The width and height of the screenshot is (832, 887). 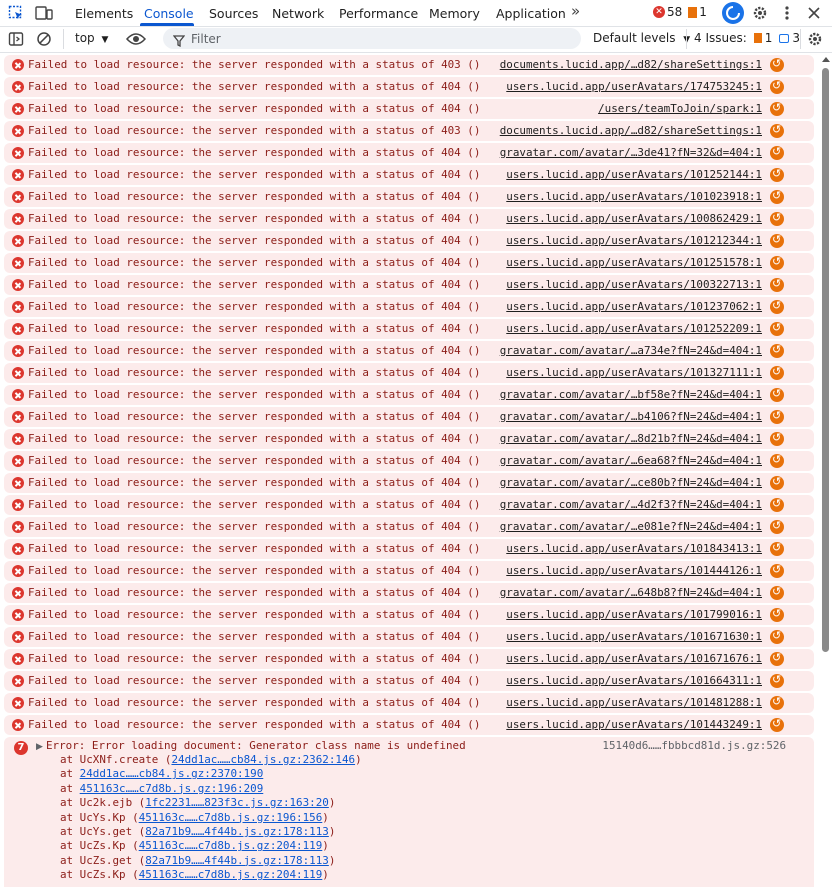 What do you see at coordinates (680, 108) in the screenshot?
I see `source-link: /users/teamToJoin/spark:1` at bounding box center [680, 108].